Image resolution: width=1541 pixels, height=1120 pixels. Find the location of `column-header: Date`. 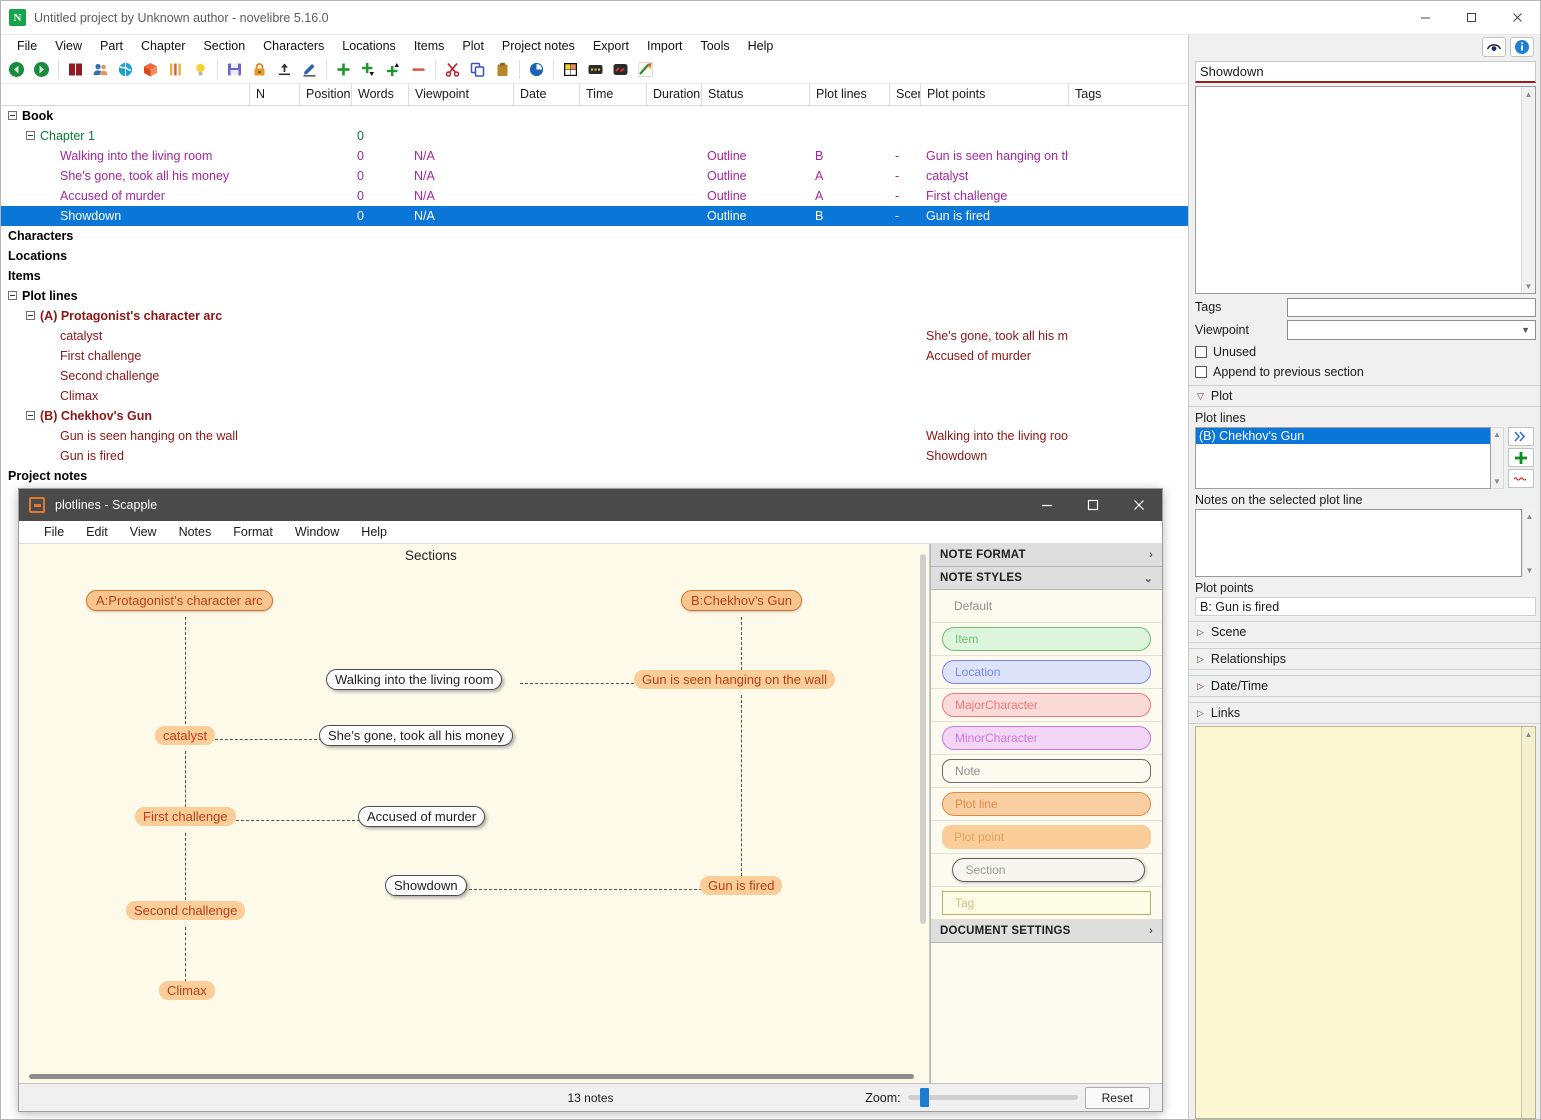

column-header: Date is located at coordinates (546, 94).